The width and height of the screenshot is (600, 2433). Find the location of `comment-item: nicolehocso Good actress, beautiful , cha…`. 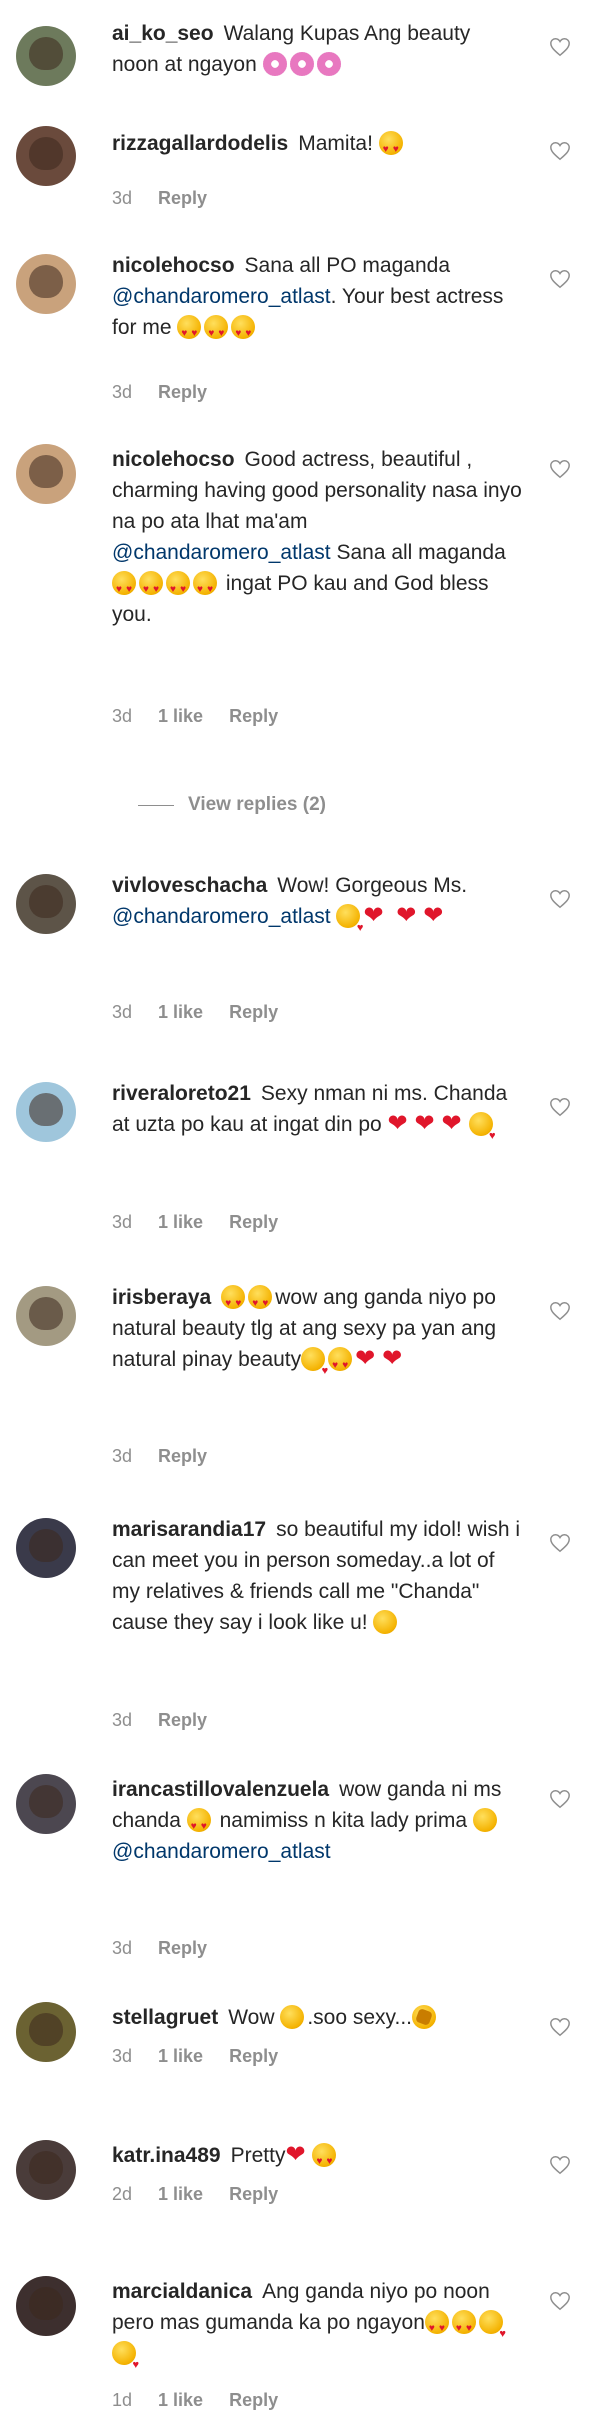

comment-item: nicolehocso Good actress, beautiful , cha… is located at coordinates (300, 589).